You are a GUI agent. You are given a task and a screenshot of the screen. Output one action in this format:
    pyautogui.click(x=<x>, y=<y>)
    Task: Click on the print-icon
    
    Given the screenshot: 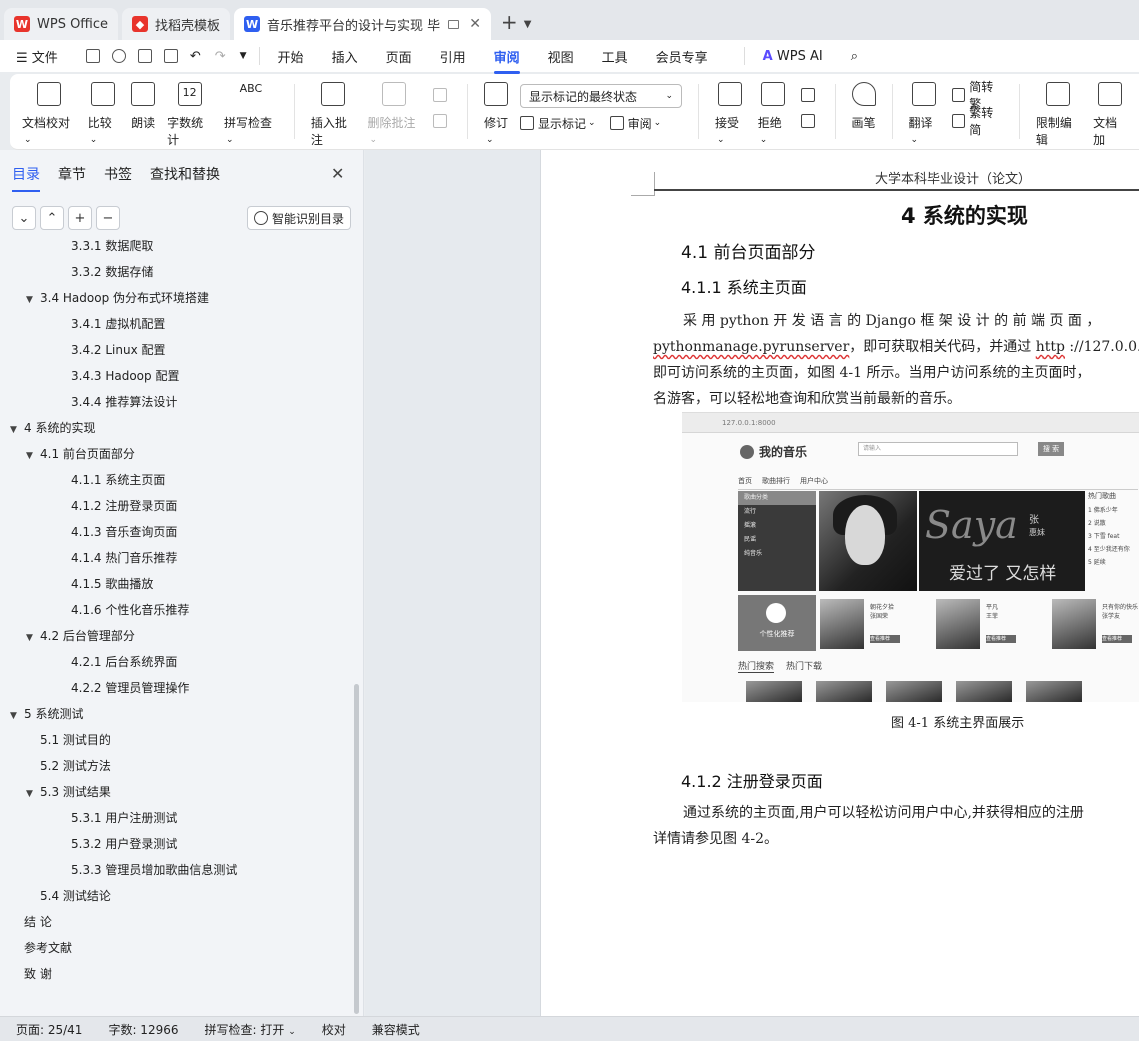 What is the action you would take?
    pyautogui.click(x=144, y=56)
    